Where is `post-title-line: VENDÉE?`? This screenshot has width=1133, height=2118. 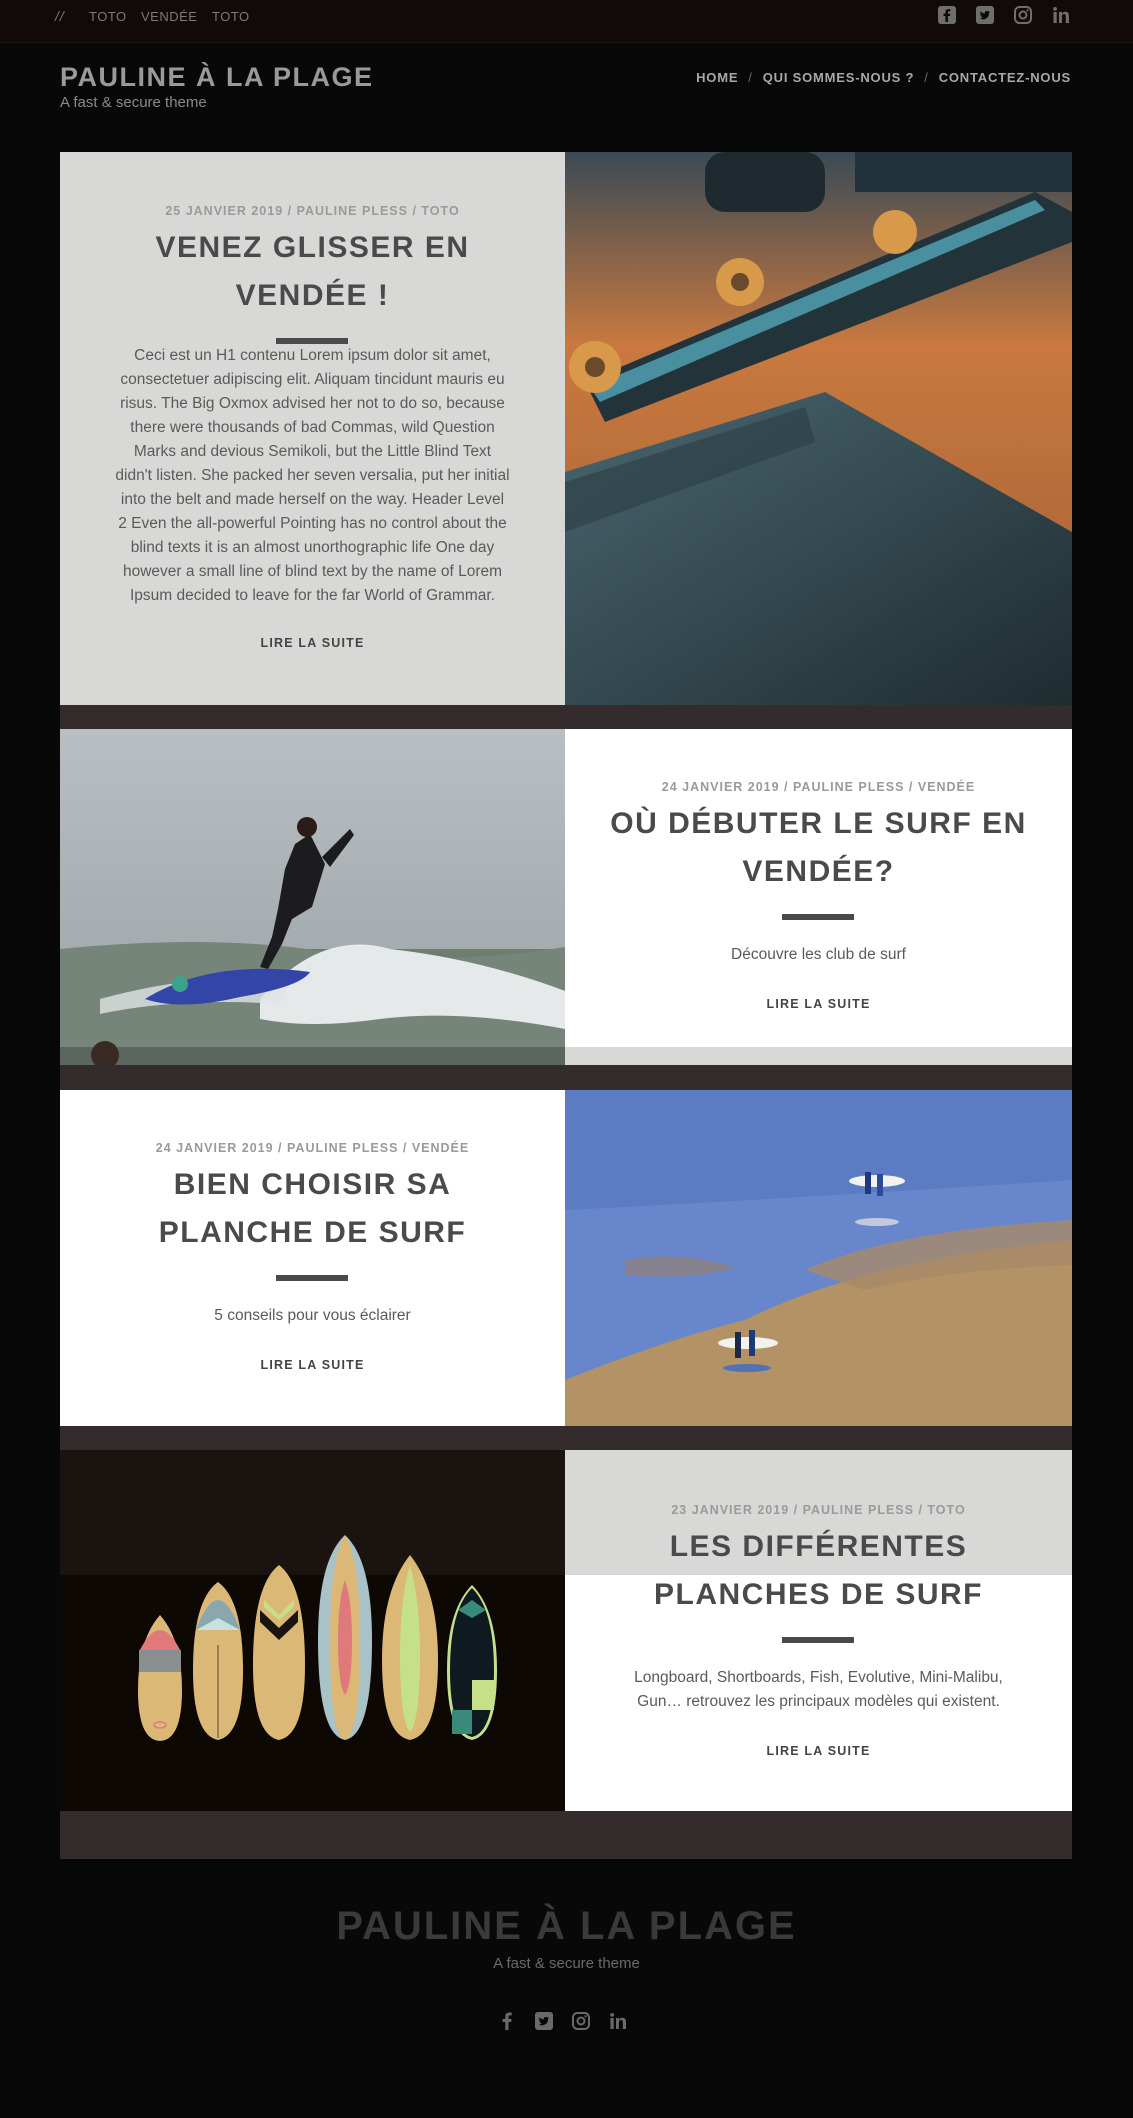
post-title-line: VENDÉE? is located at coordinates (818, 871).